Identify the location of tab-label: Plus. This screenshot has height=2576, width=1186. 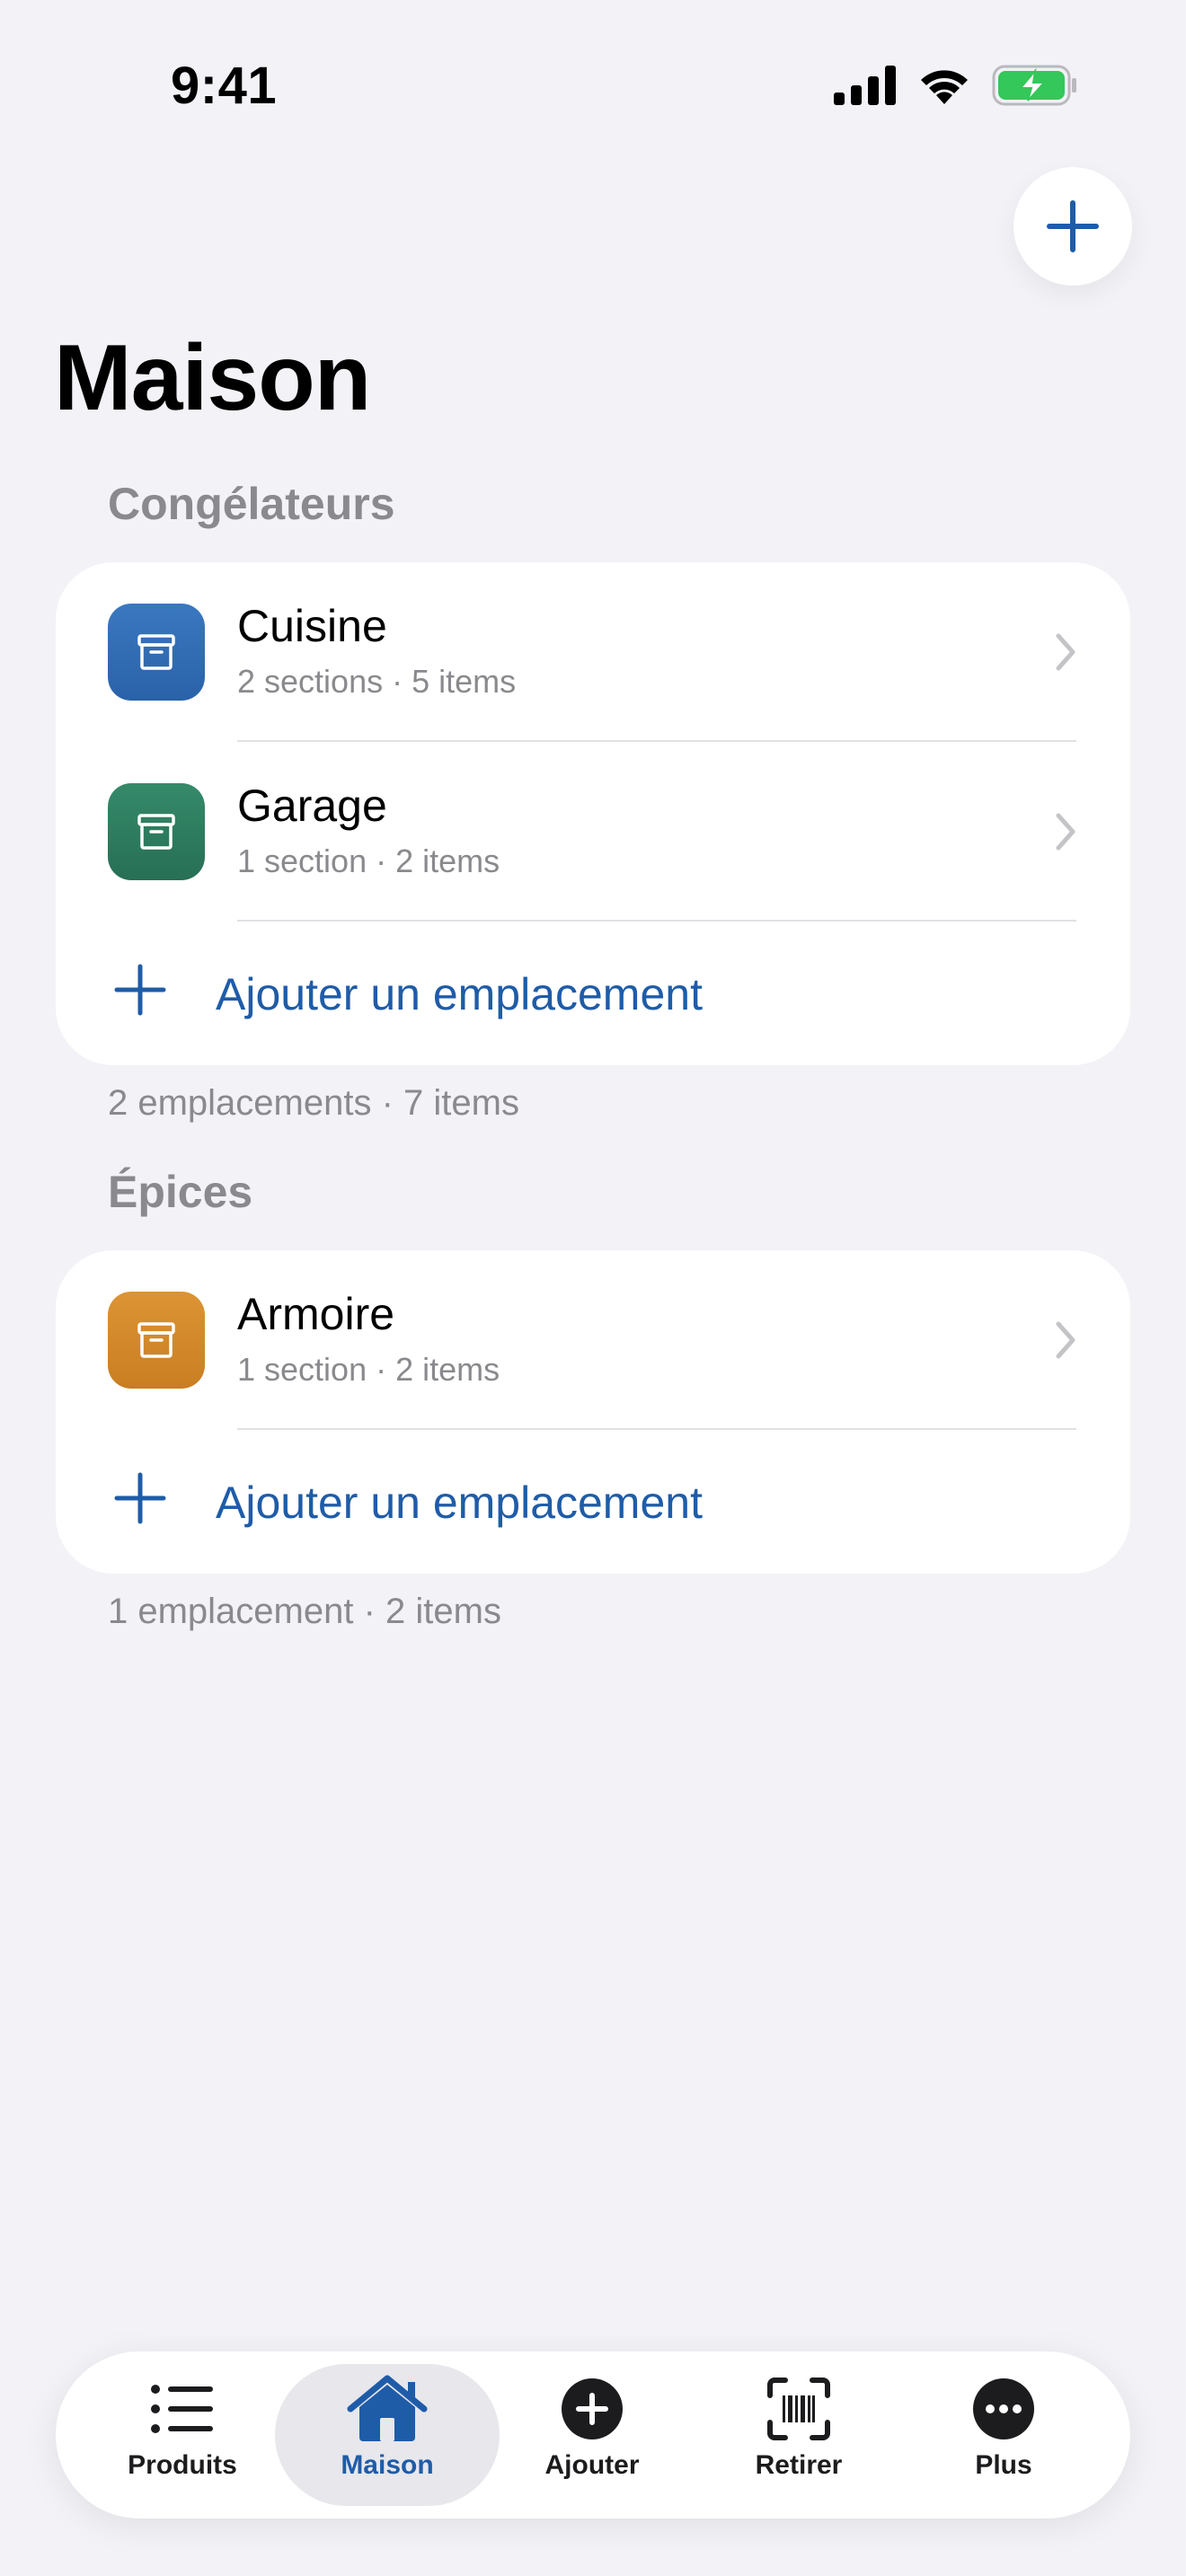
(1003, 2465).